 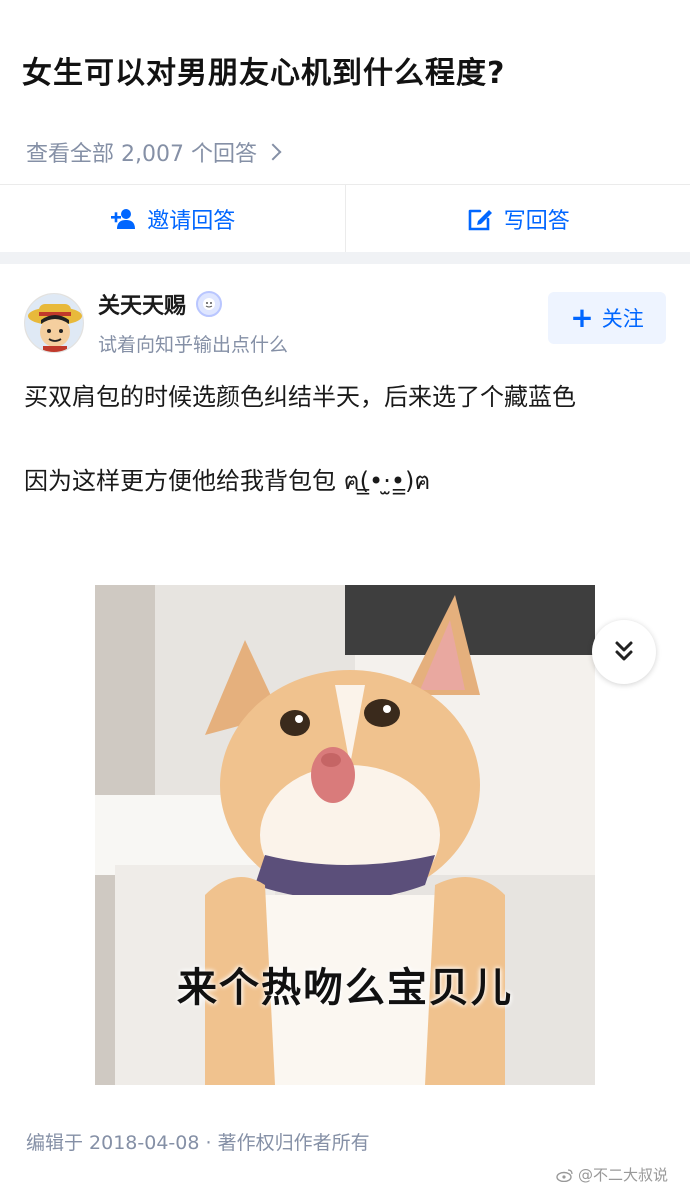 I want to click on follow-button: + 关注, so click(x=607, y=318).